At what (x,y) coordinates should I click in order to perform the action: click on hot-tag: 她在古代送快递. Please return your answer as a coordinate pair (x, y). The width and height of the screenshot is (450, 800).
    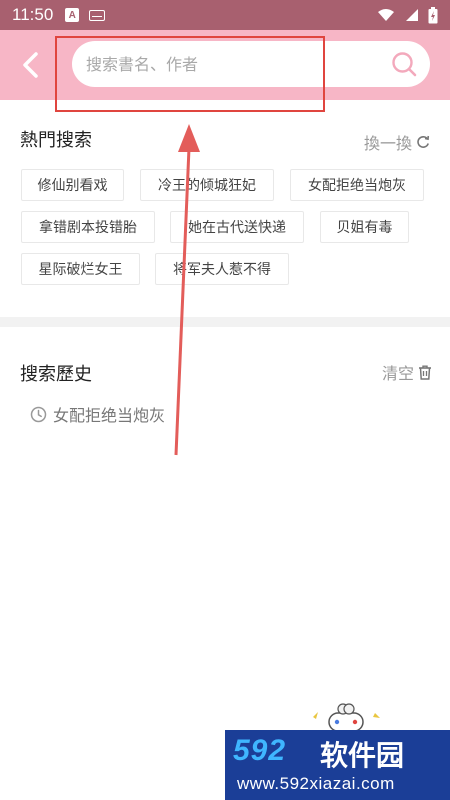
    Looking at the image, I should click on (237, 227).